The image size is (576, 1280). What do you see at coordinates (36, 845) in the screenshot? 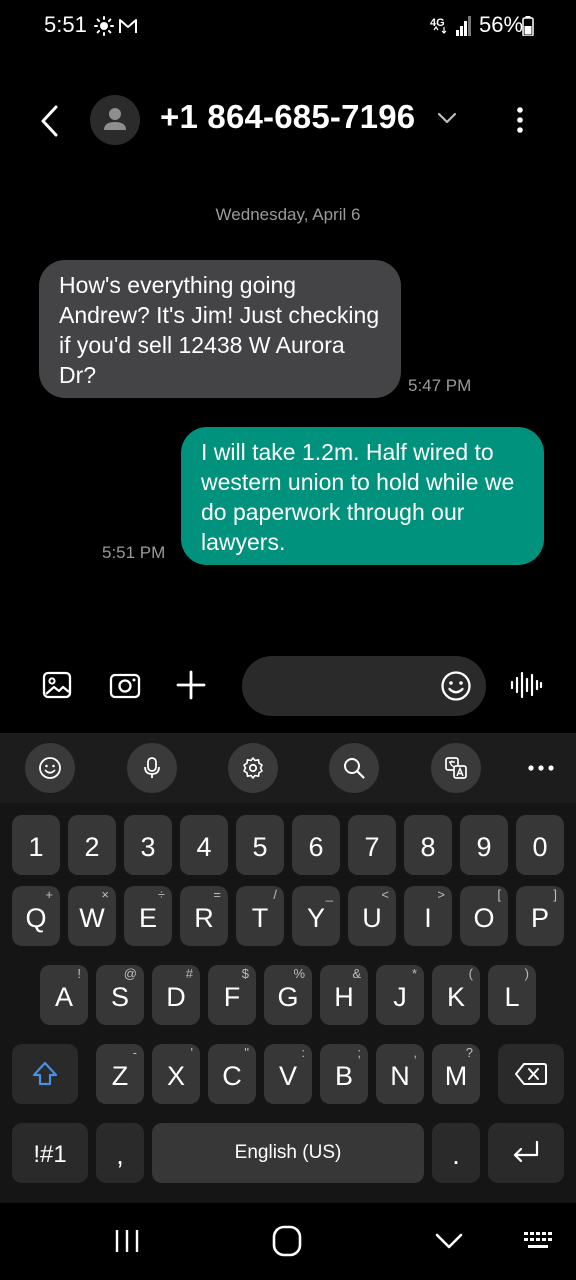
I see `key-1: 1` at bounding box center [36, 845].